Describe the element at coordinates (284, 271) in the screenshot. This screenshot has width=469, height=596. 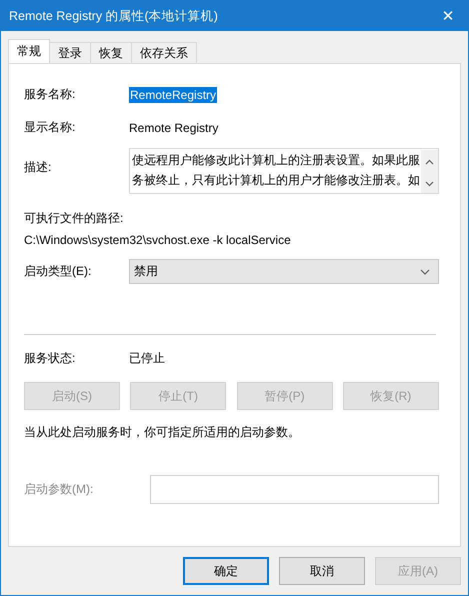
I see `startup-type-dropdown: 禁用` at that location.